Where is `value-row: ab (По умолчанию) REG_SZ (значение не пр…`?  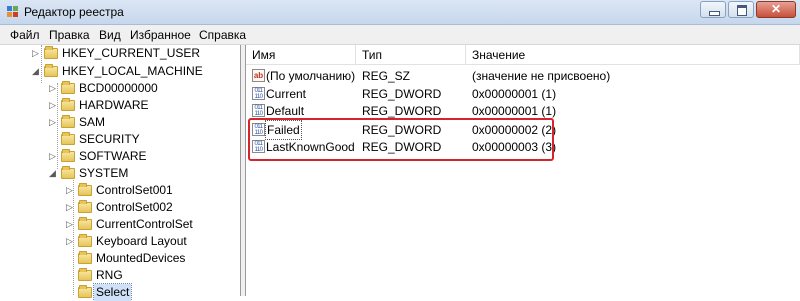
value-row: ab (По умолчанию) REG_SZ (значение не пр… is located at coordinates (523, 76).